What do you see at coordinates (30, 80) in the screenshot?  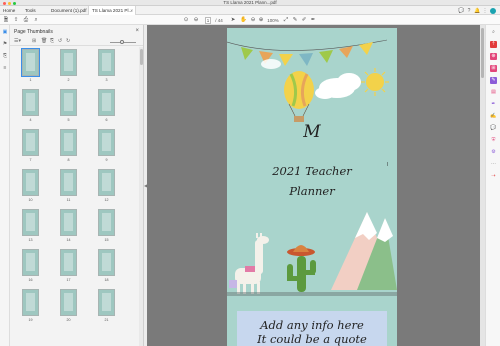 I see `page-thumbnail-label: 1` at bounding box center [30, 80].